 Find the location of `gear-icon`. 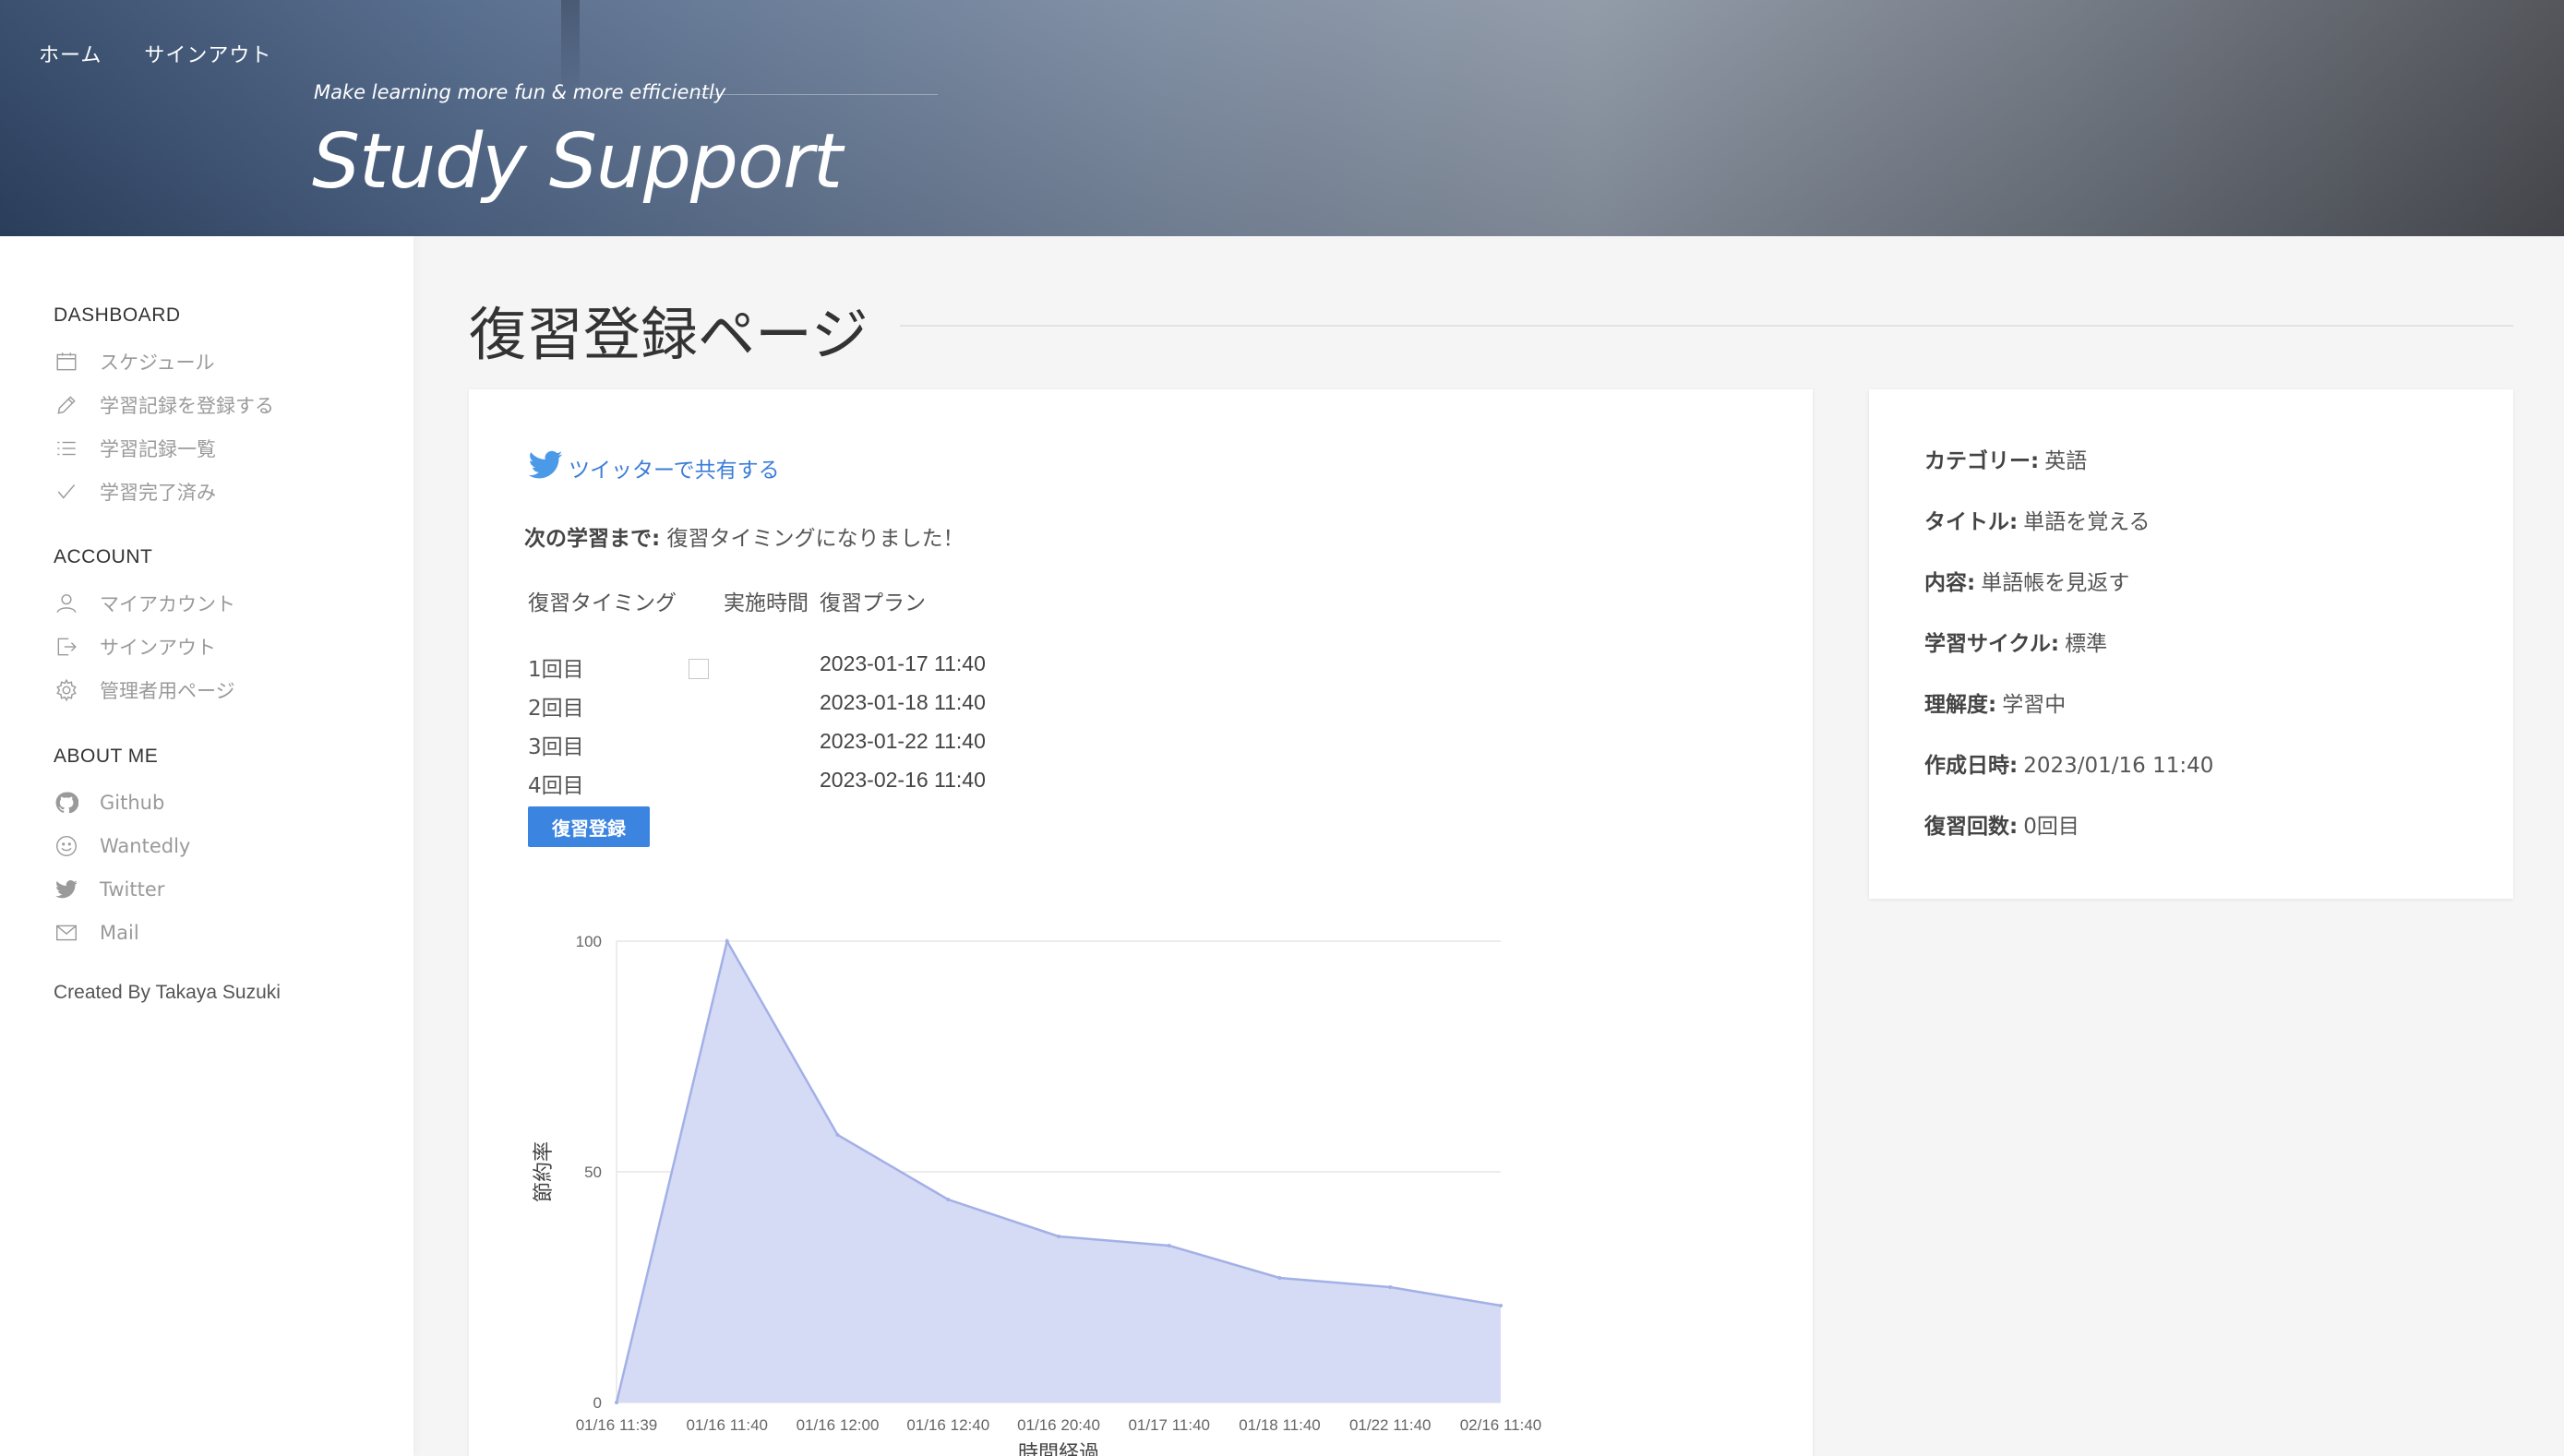

gear-icon is located at coordinates (66, 690).